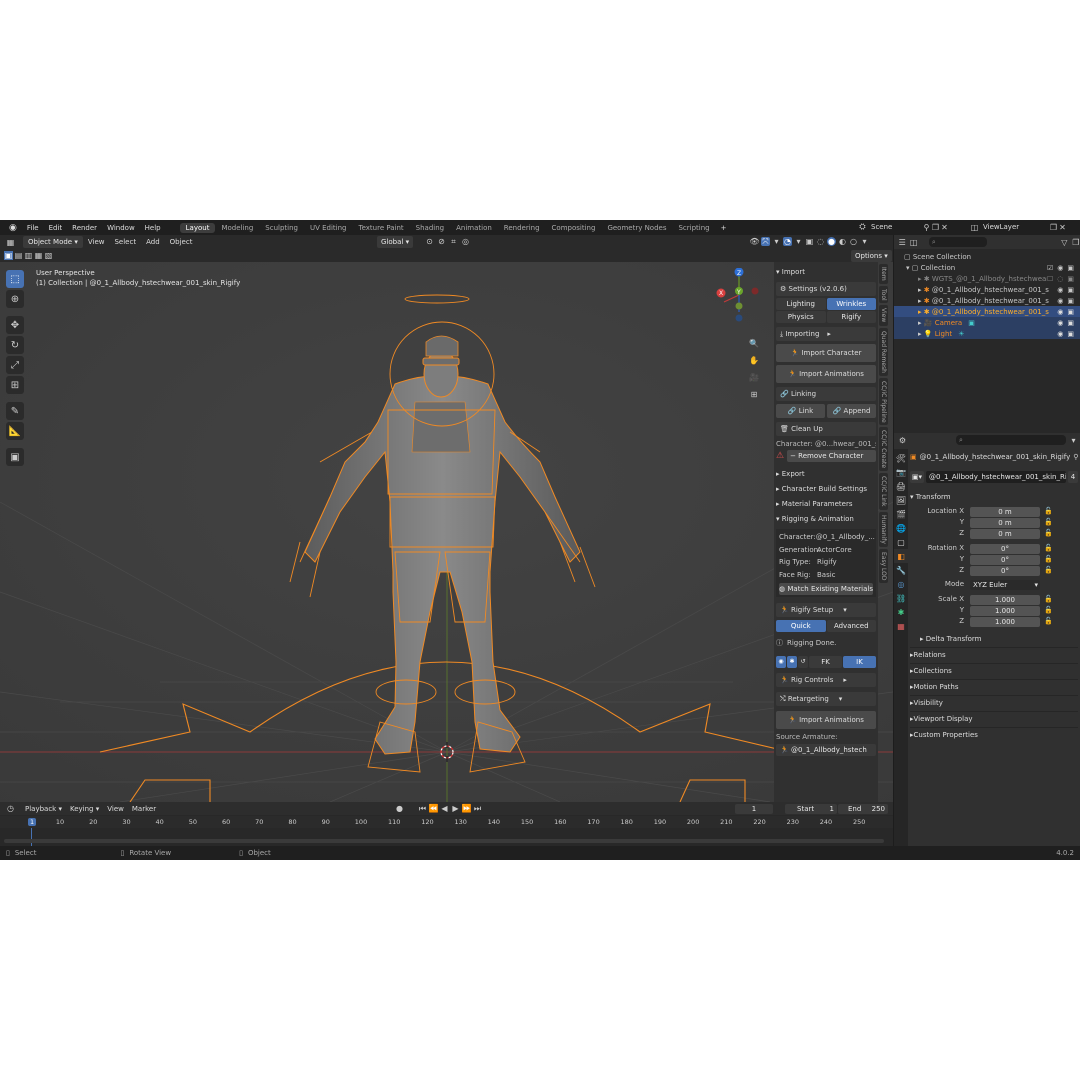 This screenshot has height=1080, width=1080. I want to click on viewport-menu-add: Add, so click(153, 242).